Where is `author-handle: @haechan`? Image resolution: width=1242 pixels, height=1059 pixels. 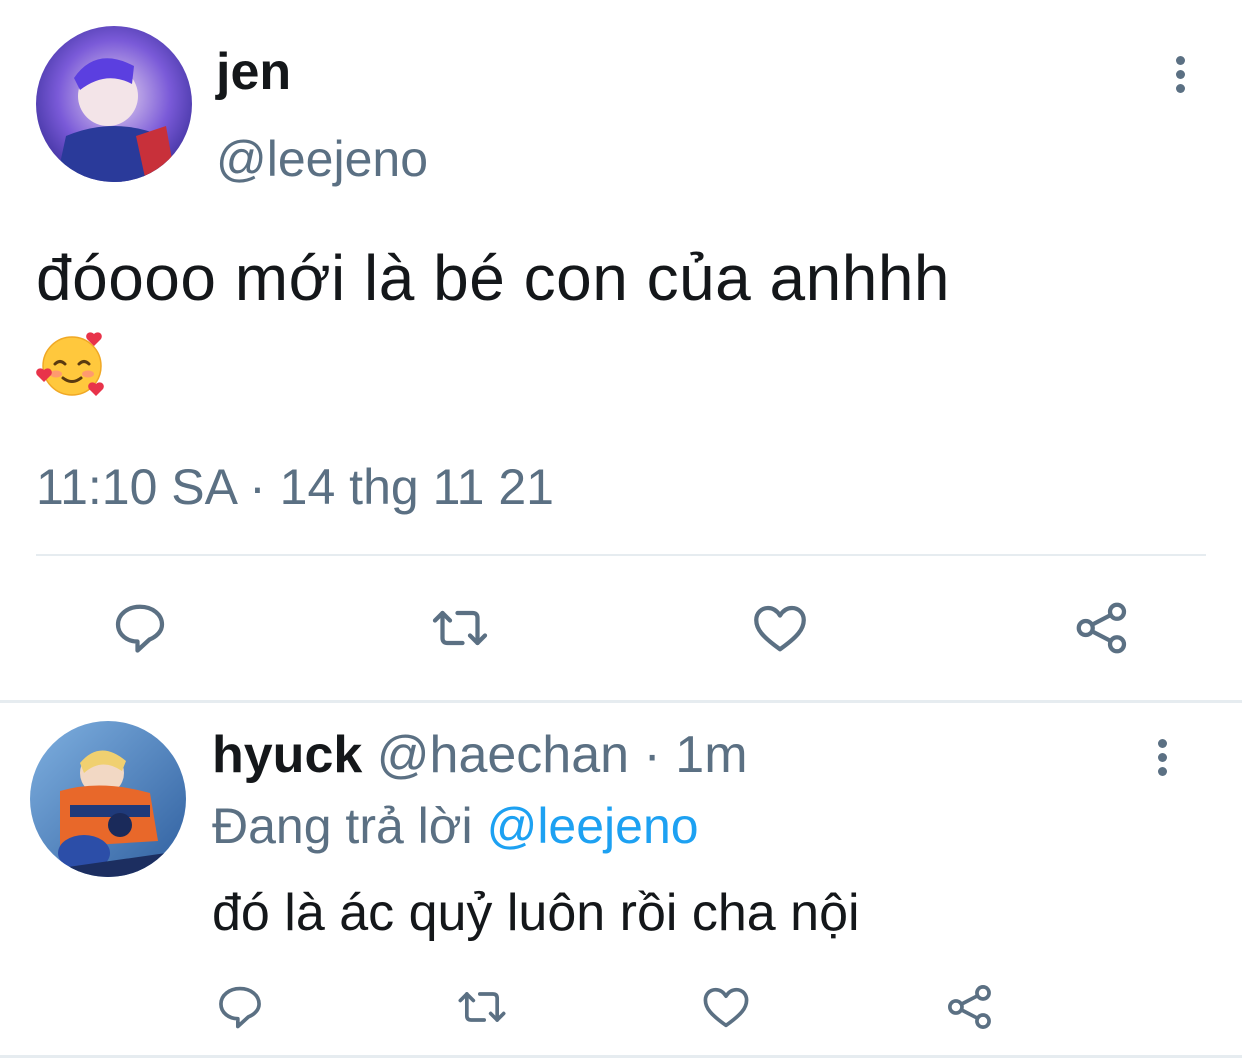
author-handle: @haechan is located at coordinates (503, 755).